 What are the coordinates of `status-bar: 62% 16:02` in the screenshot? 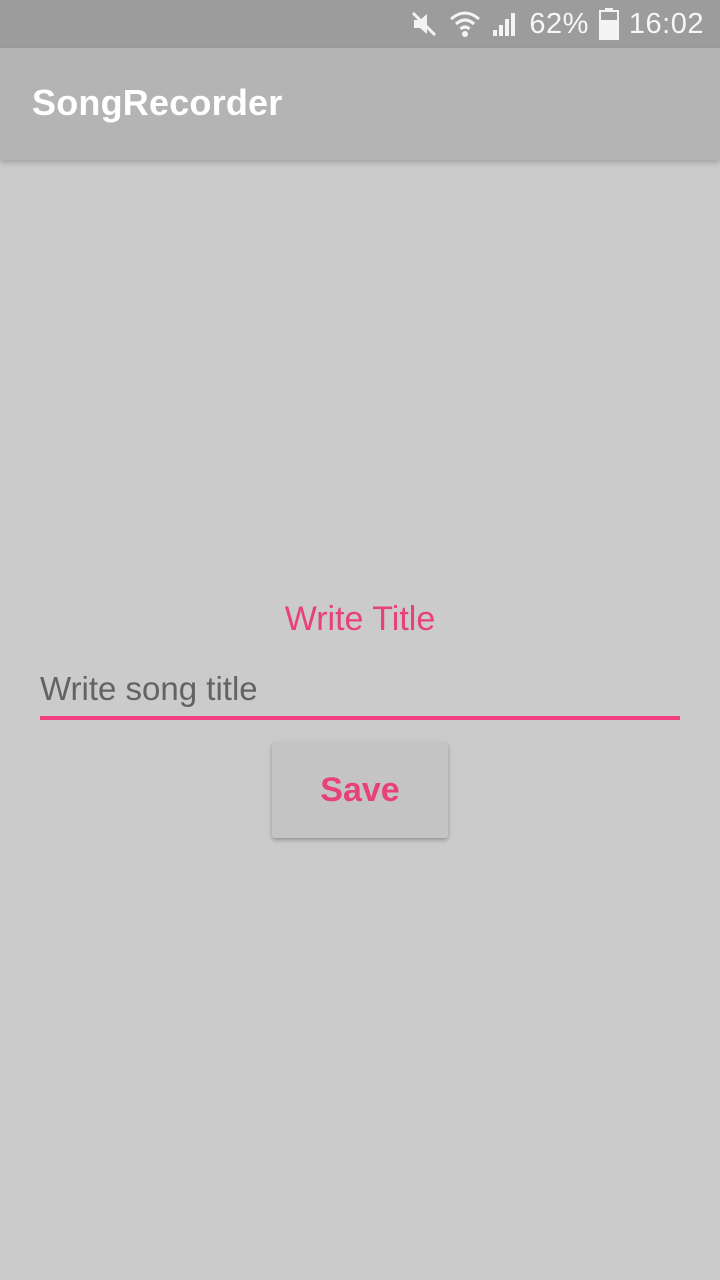 It's located at (360, 24).